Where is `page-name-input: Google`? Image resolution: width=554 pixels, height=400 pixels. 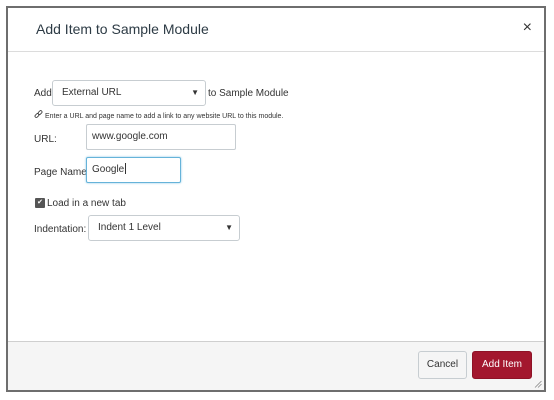
page-name-input: Google is located at coordinates (133, 170).